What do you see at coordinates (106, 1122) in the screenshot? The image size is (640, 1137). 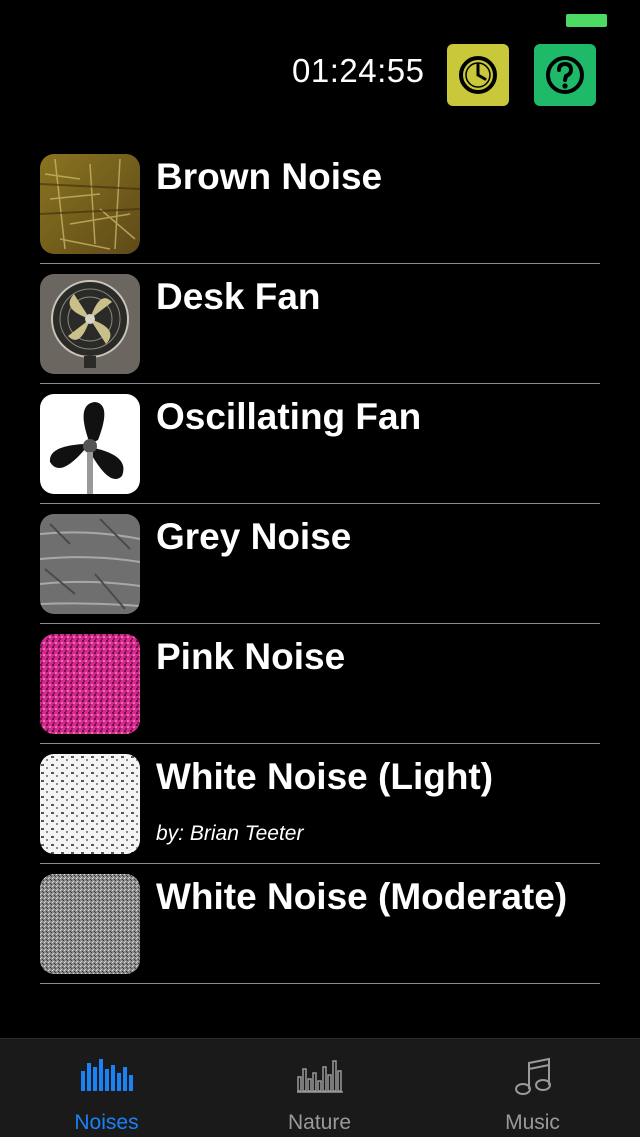 I see `tab-label: Noises` at bounding box center [106, 1122].